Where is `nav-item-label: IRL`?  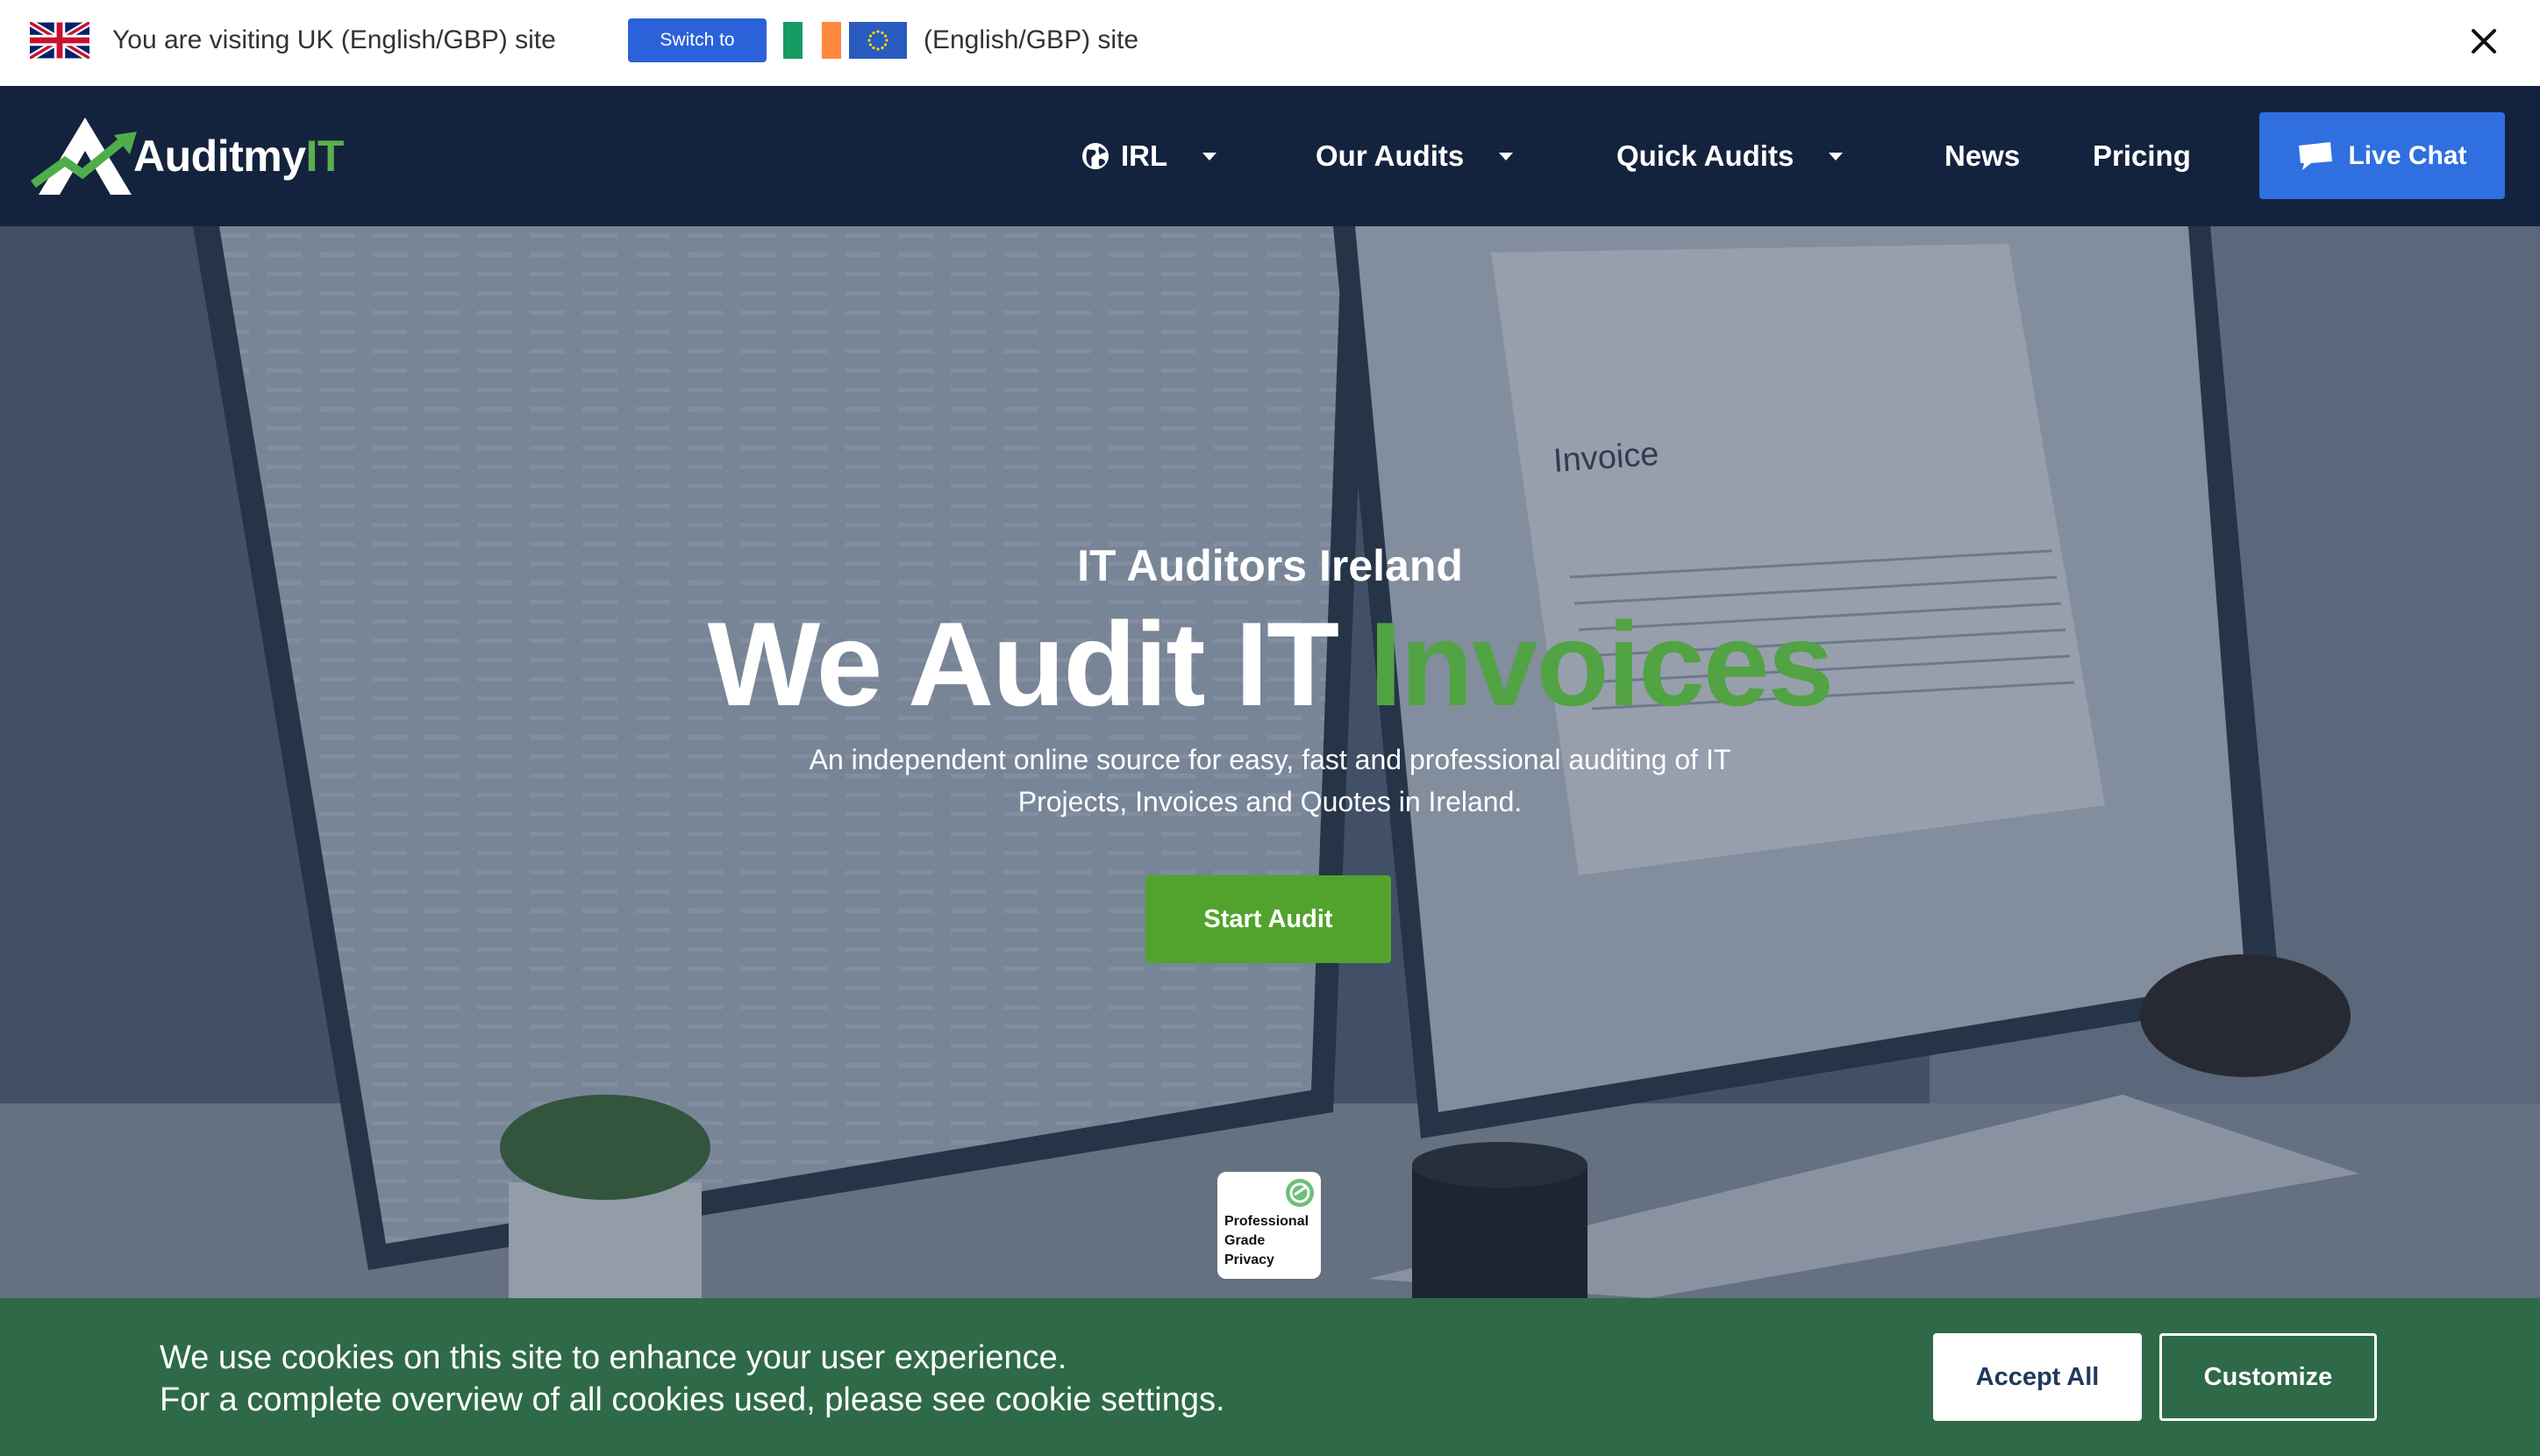
nav-item-label: IRL is located at coordinates (1144, 155).